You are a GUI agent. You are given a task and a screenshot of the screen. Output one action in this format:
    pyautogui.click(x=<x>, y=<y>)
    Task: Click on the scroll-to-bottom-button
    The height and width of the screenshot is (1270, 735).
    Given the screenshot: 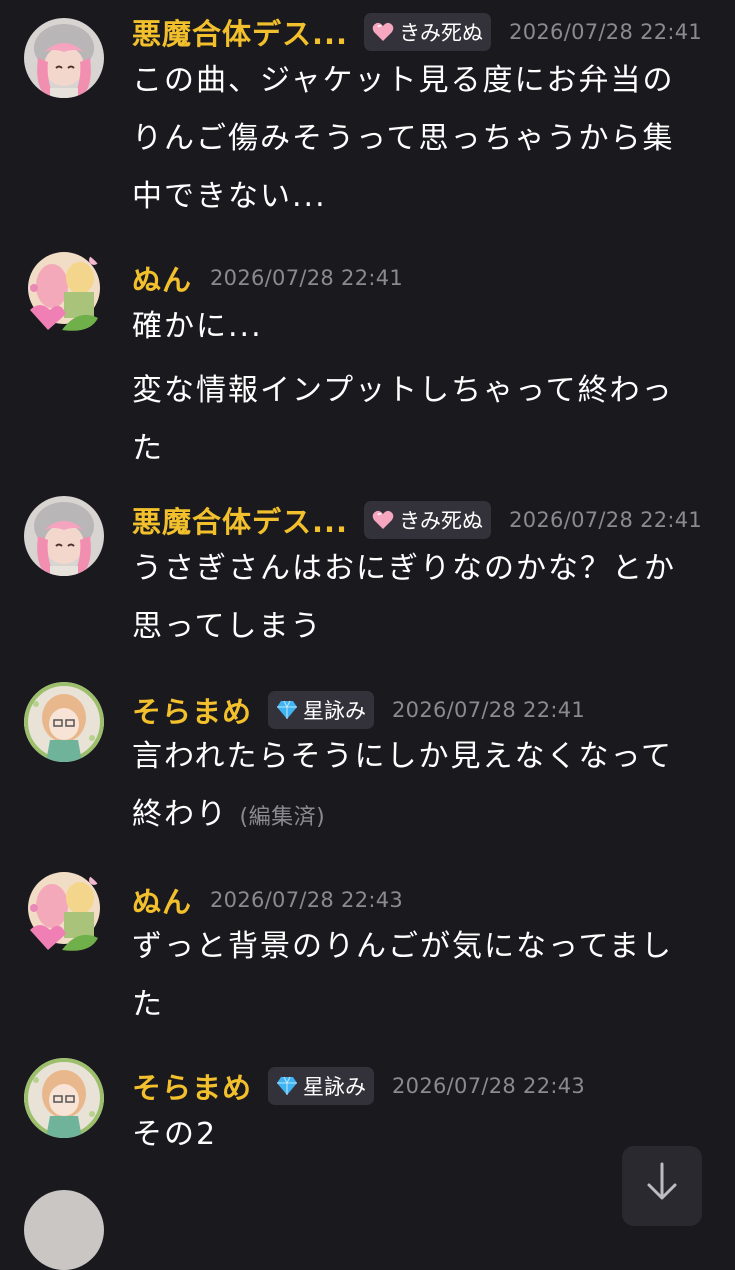 What is the action you would take?
    pyautogui.click(x=662, y=1186)
    